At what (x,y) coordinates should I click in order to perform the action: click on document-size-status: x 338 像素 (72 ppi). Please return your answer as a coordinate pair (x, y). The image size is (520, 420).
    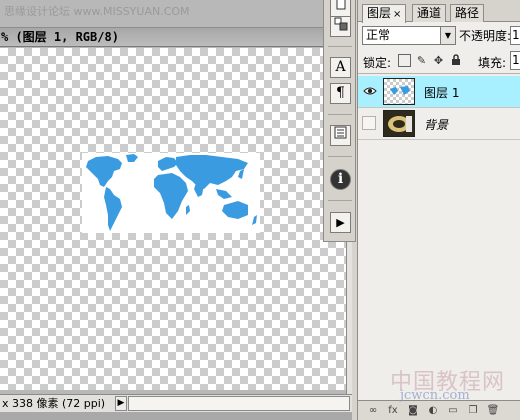
    Looking at the image, I should click on (54, 403).